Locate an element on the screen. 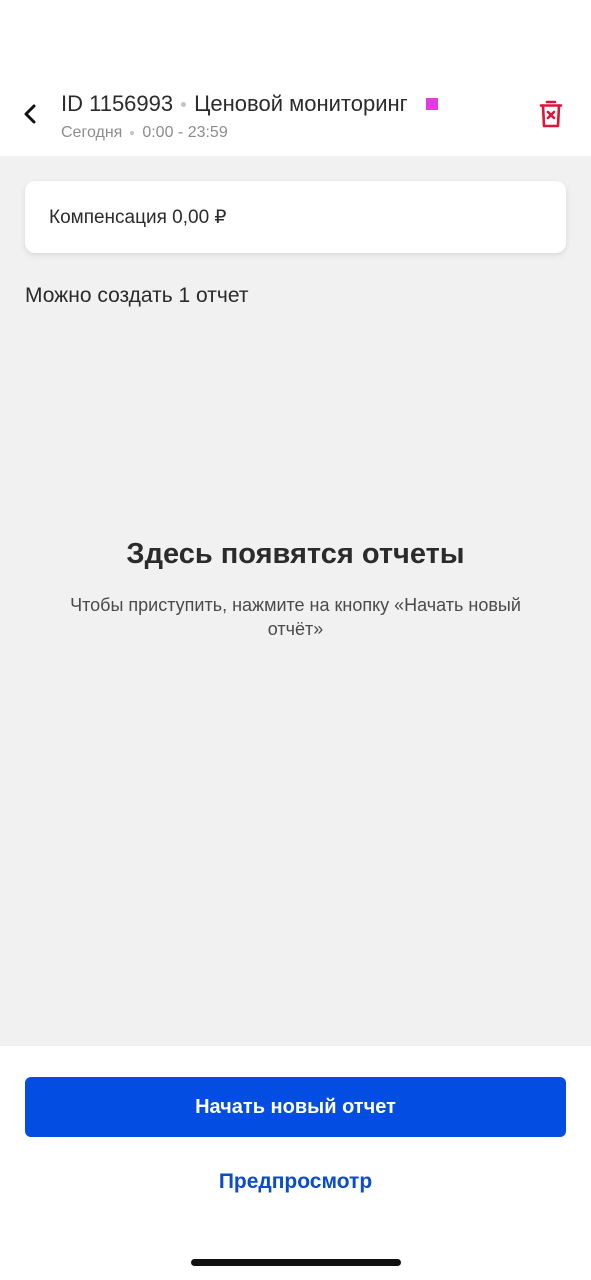  task-title: Ценовой мониторинг is located at coordinates (301, 103).